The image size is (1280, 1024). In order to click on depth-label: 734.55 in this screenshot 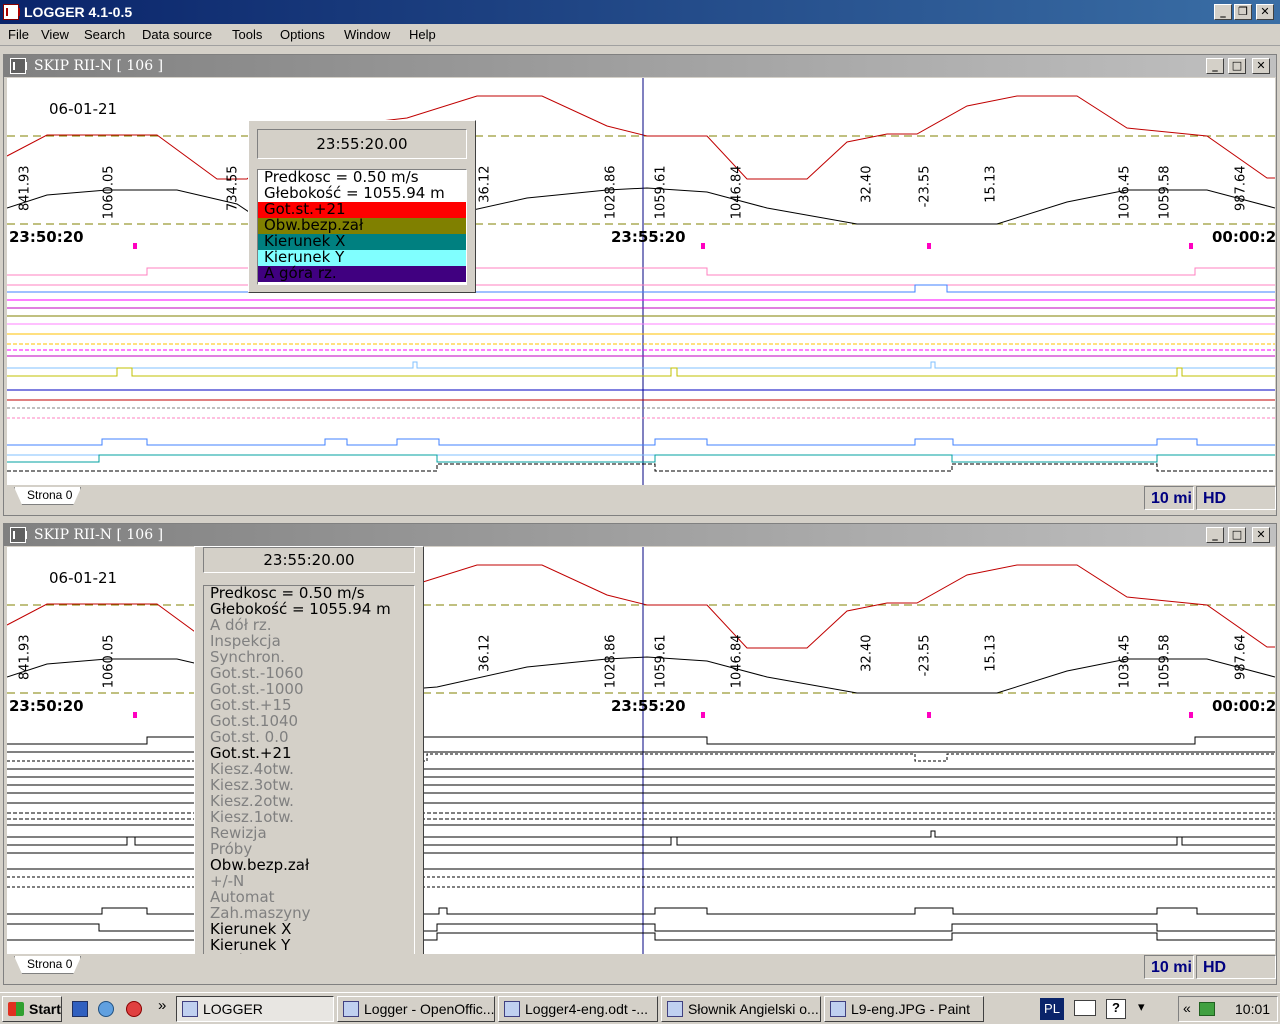, I will do `click(233, 188)`.